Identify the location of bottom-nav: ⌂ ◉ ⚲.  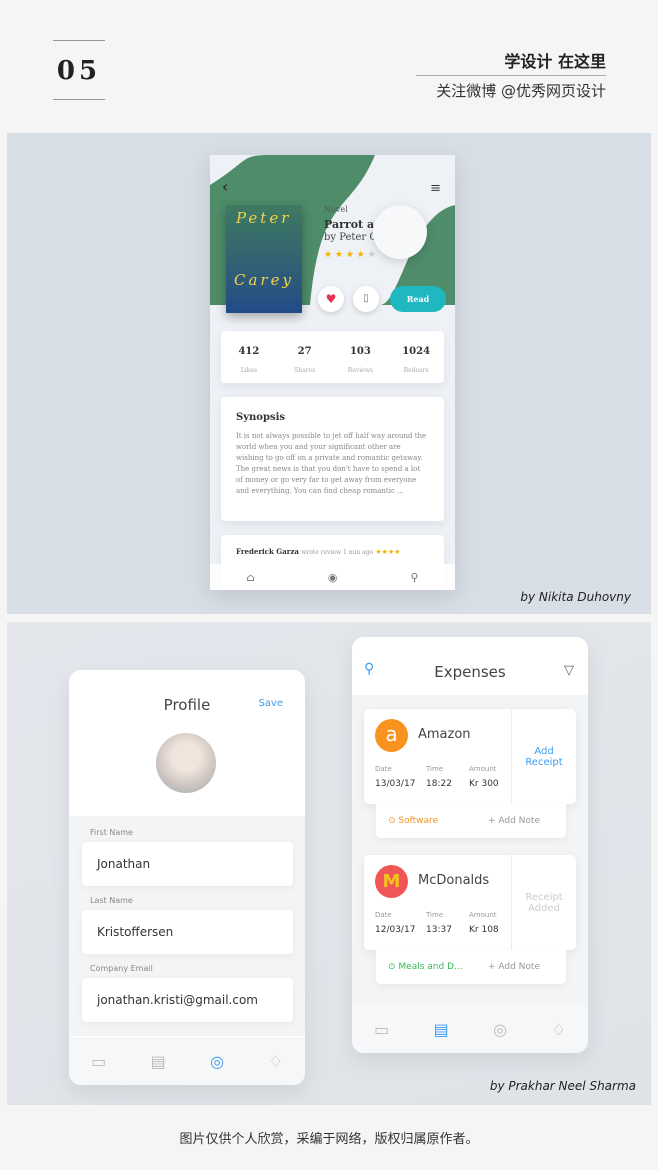
(332, 577).